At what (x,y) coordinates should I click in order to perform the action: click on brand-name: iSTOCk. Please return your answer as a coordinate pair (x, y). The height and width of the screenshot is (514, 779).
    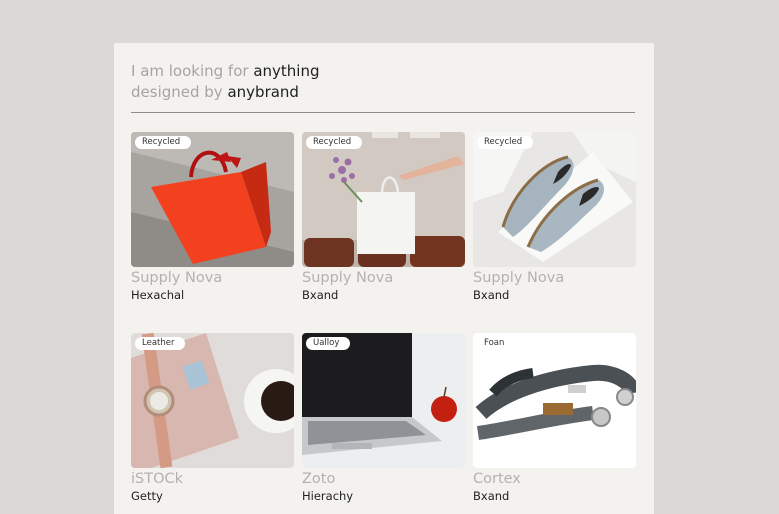
    Looking at the image, I should click on (212, 479).